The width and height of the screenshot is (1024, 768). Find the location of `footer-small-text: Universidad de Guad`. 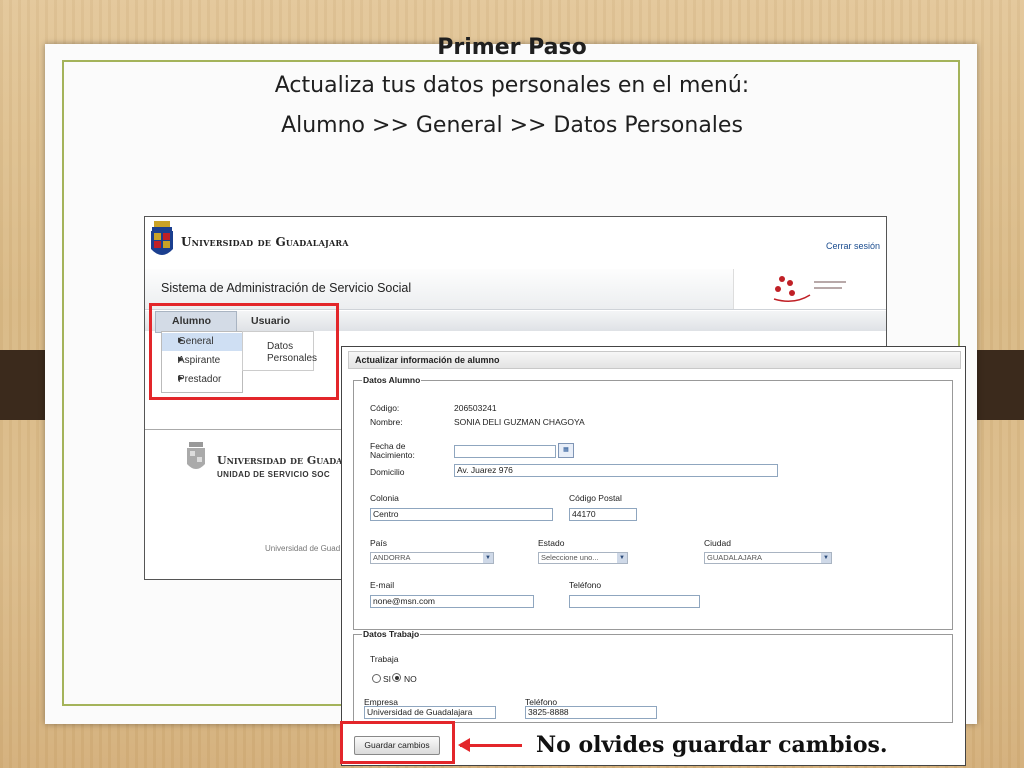

footer-small-text: Universidad de Guad is located at coordinates (303, 548).